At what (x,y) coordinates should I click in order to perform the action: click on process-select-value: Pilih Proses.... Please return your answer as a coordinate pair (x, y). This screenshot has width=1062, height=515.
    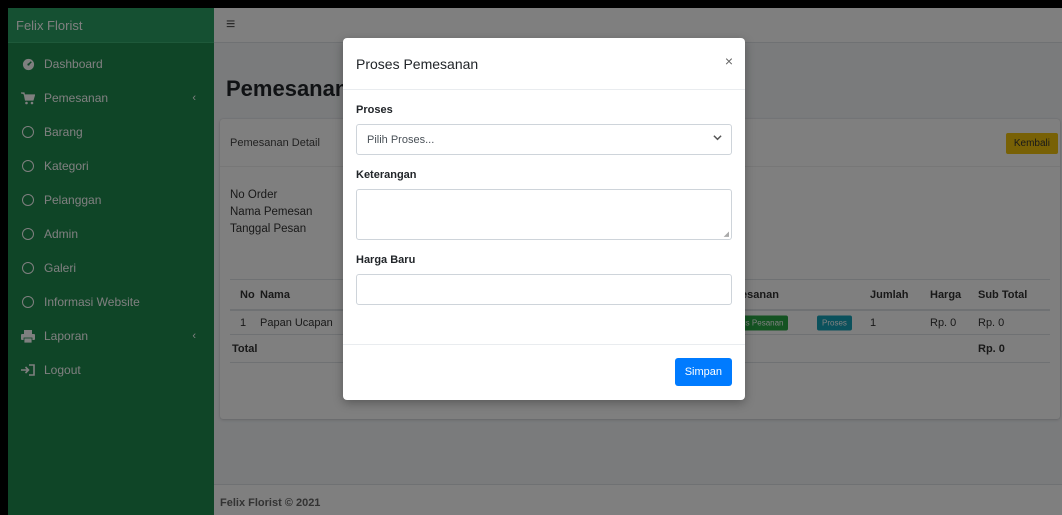
    Looking at the image, I should click on (401, 139).